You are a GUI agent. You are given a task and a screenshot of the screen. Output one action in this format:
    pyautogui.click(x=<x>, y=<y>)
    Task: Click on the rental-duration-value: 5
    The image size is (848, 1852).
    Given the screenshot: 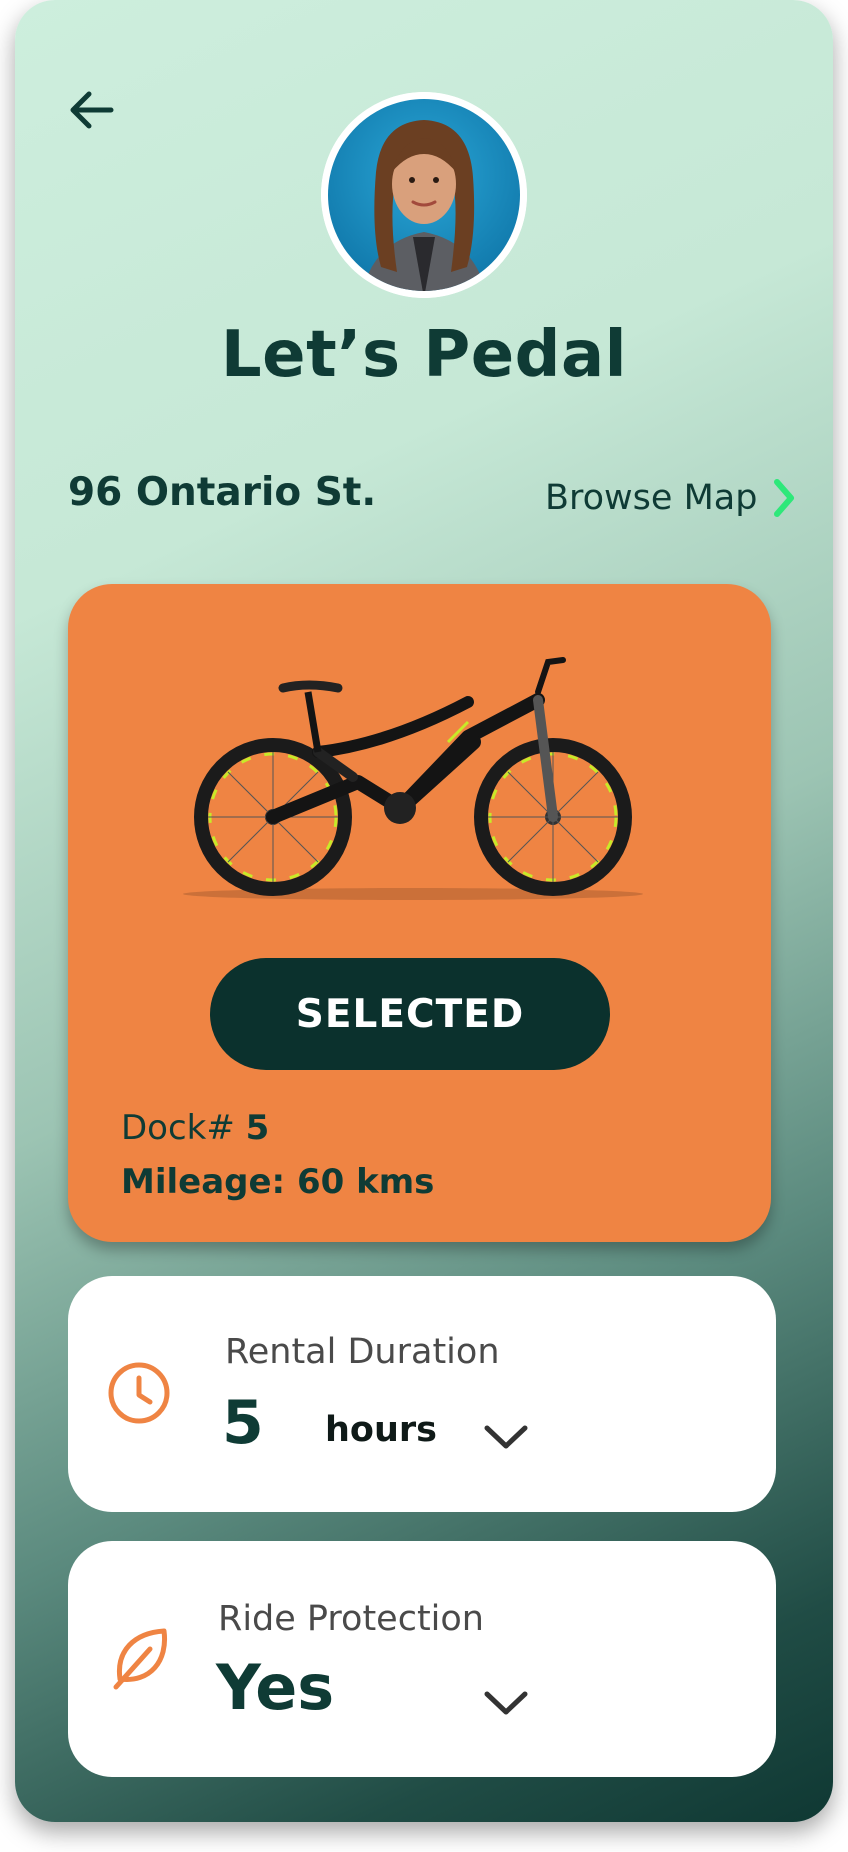 What is the action you would take?
    pyautogui.click(x=243, y=1423)
    